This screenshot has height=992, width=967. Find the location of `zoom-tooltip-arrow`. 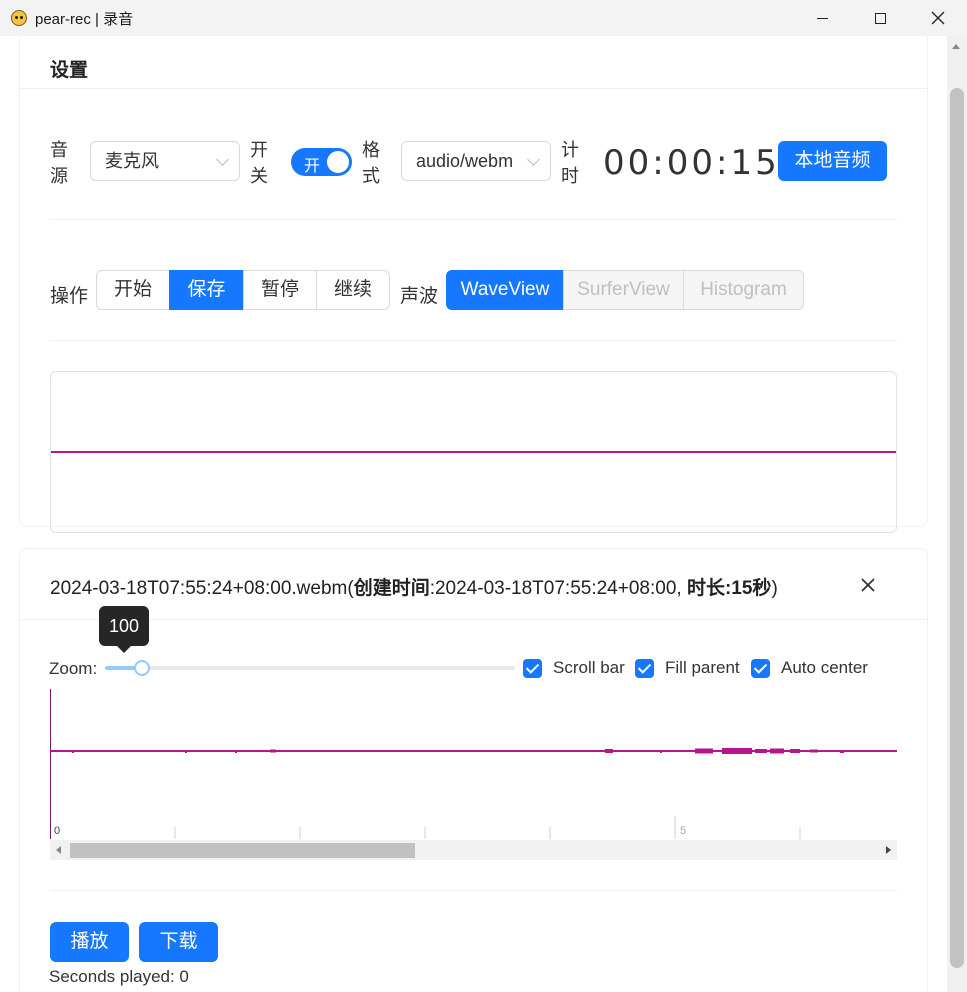

zoom-tooltip-arrow is located at coordinates (124, 649).